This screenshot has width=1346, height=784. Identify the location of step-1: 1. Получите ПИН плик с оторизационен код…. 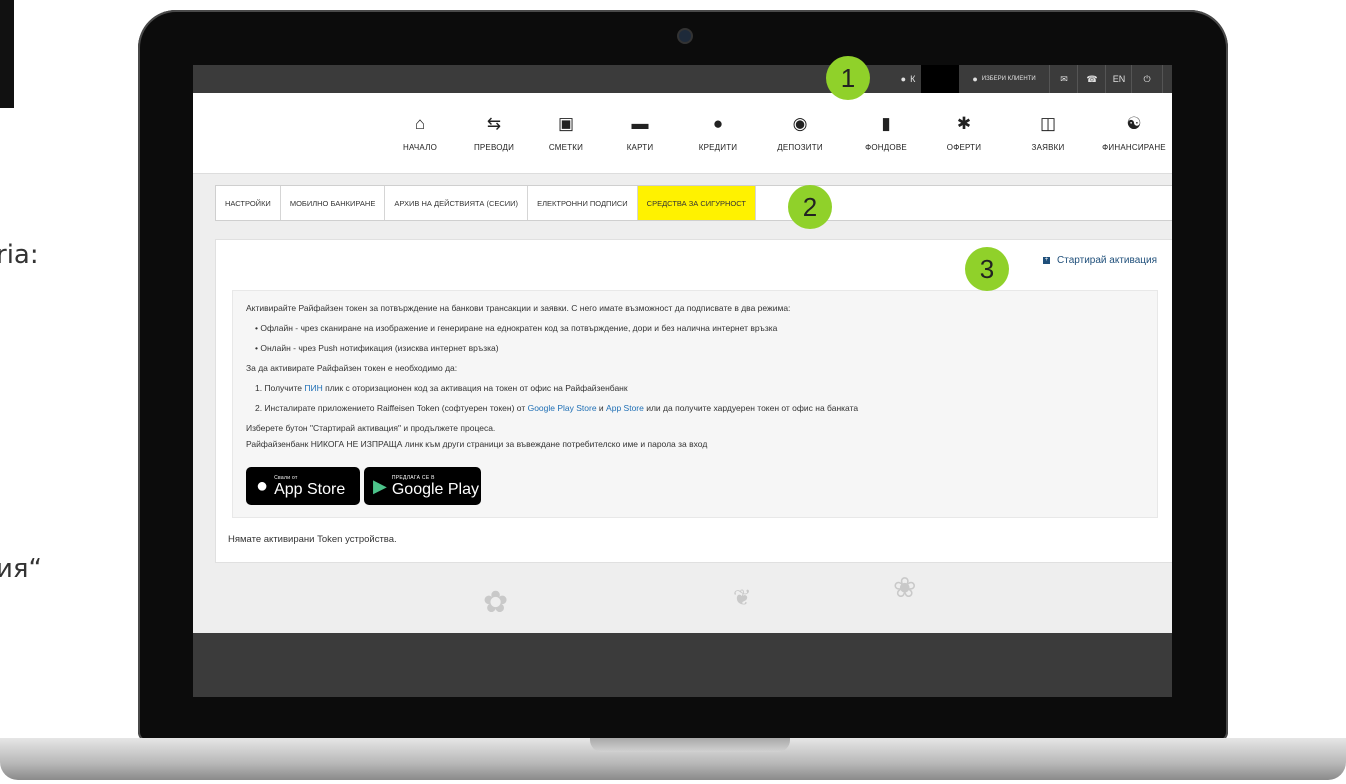
(441, 388).